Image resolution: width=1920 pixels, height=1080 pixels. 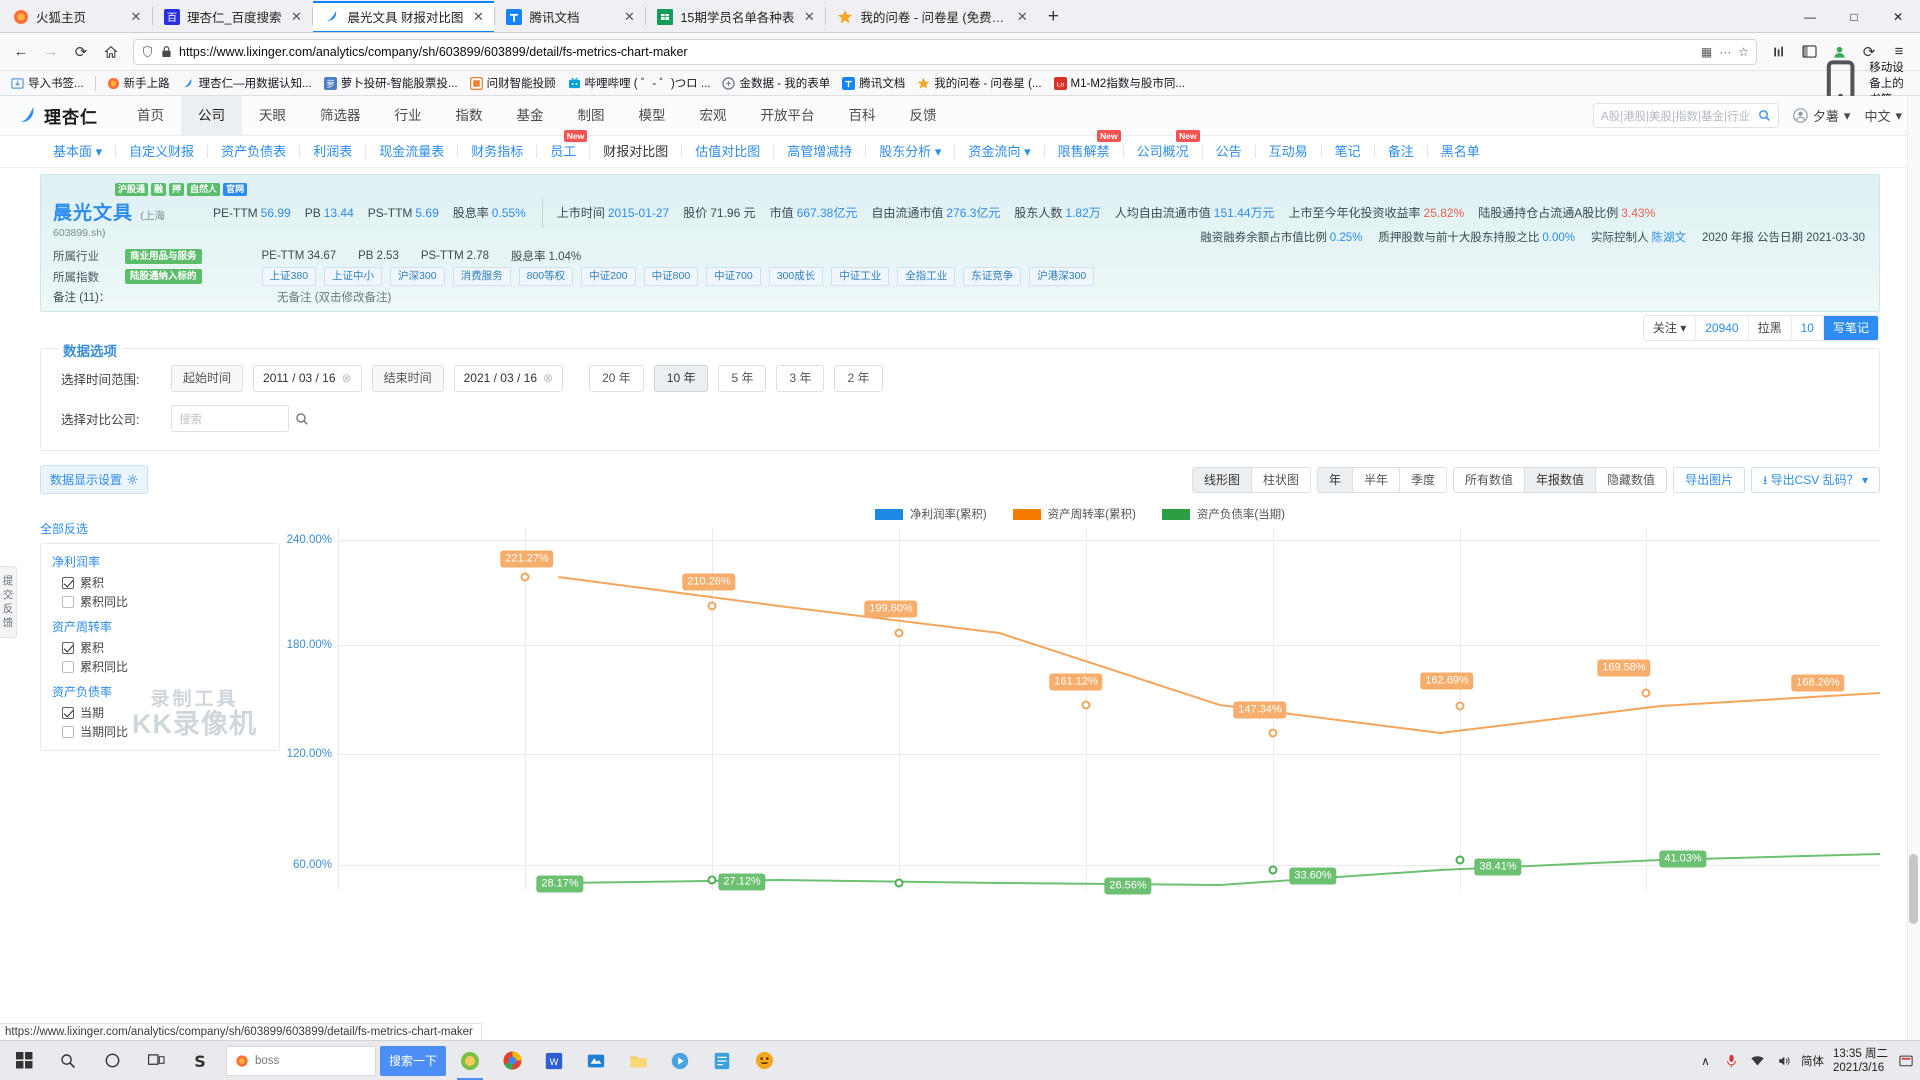 I want to click on subnav-capital-flow: 资金流向 ▾, so click(x=999, y=152).